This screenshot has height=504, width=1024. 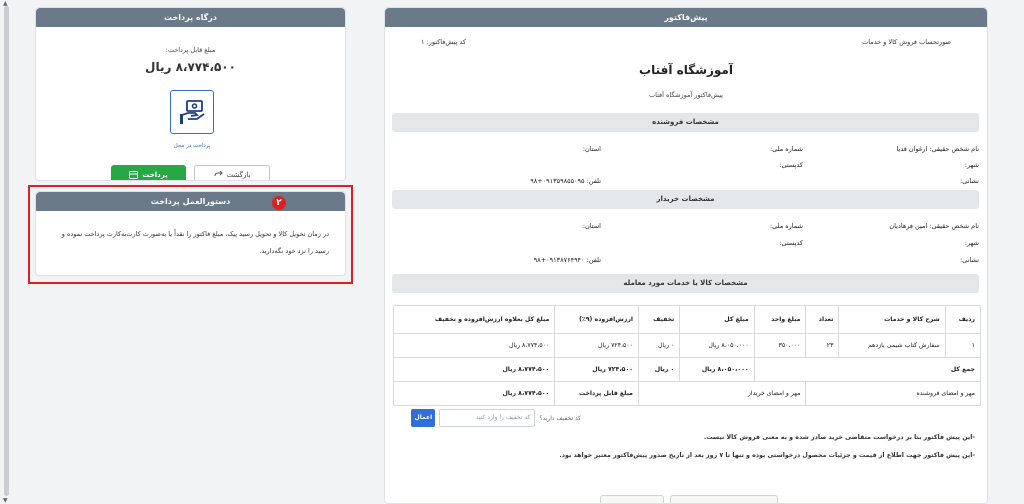 What do you see at coordinates (686, 17) in the screenshot?
I see `invoice-header: پیش‌فاکتور` at bounding box center [686, 17].